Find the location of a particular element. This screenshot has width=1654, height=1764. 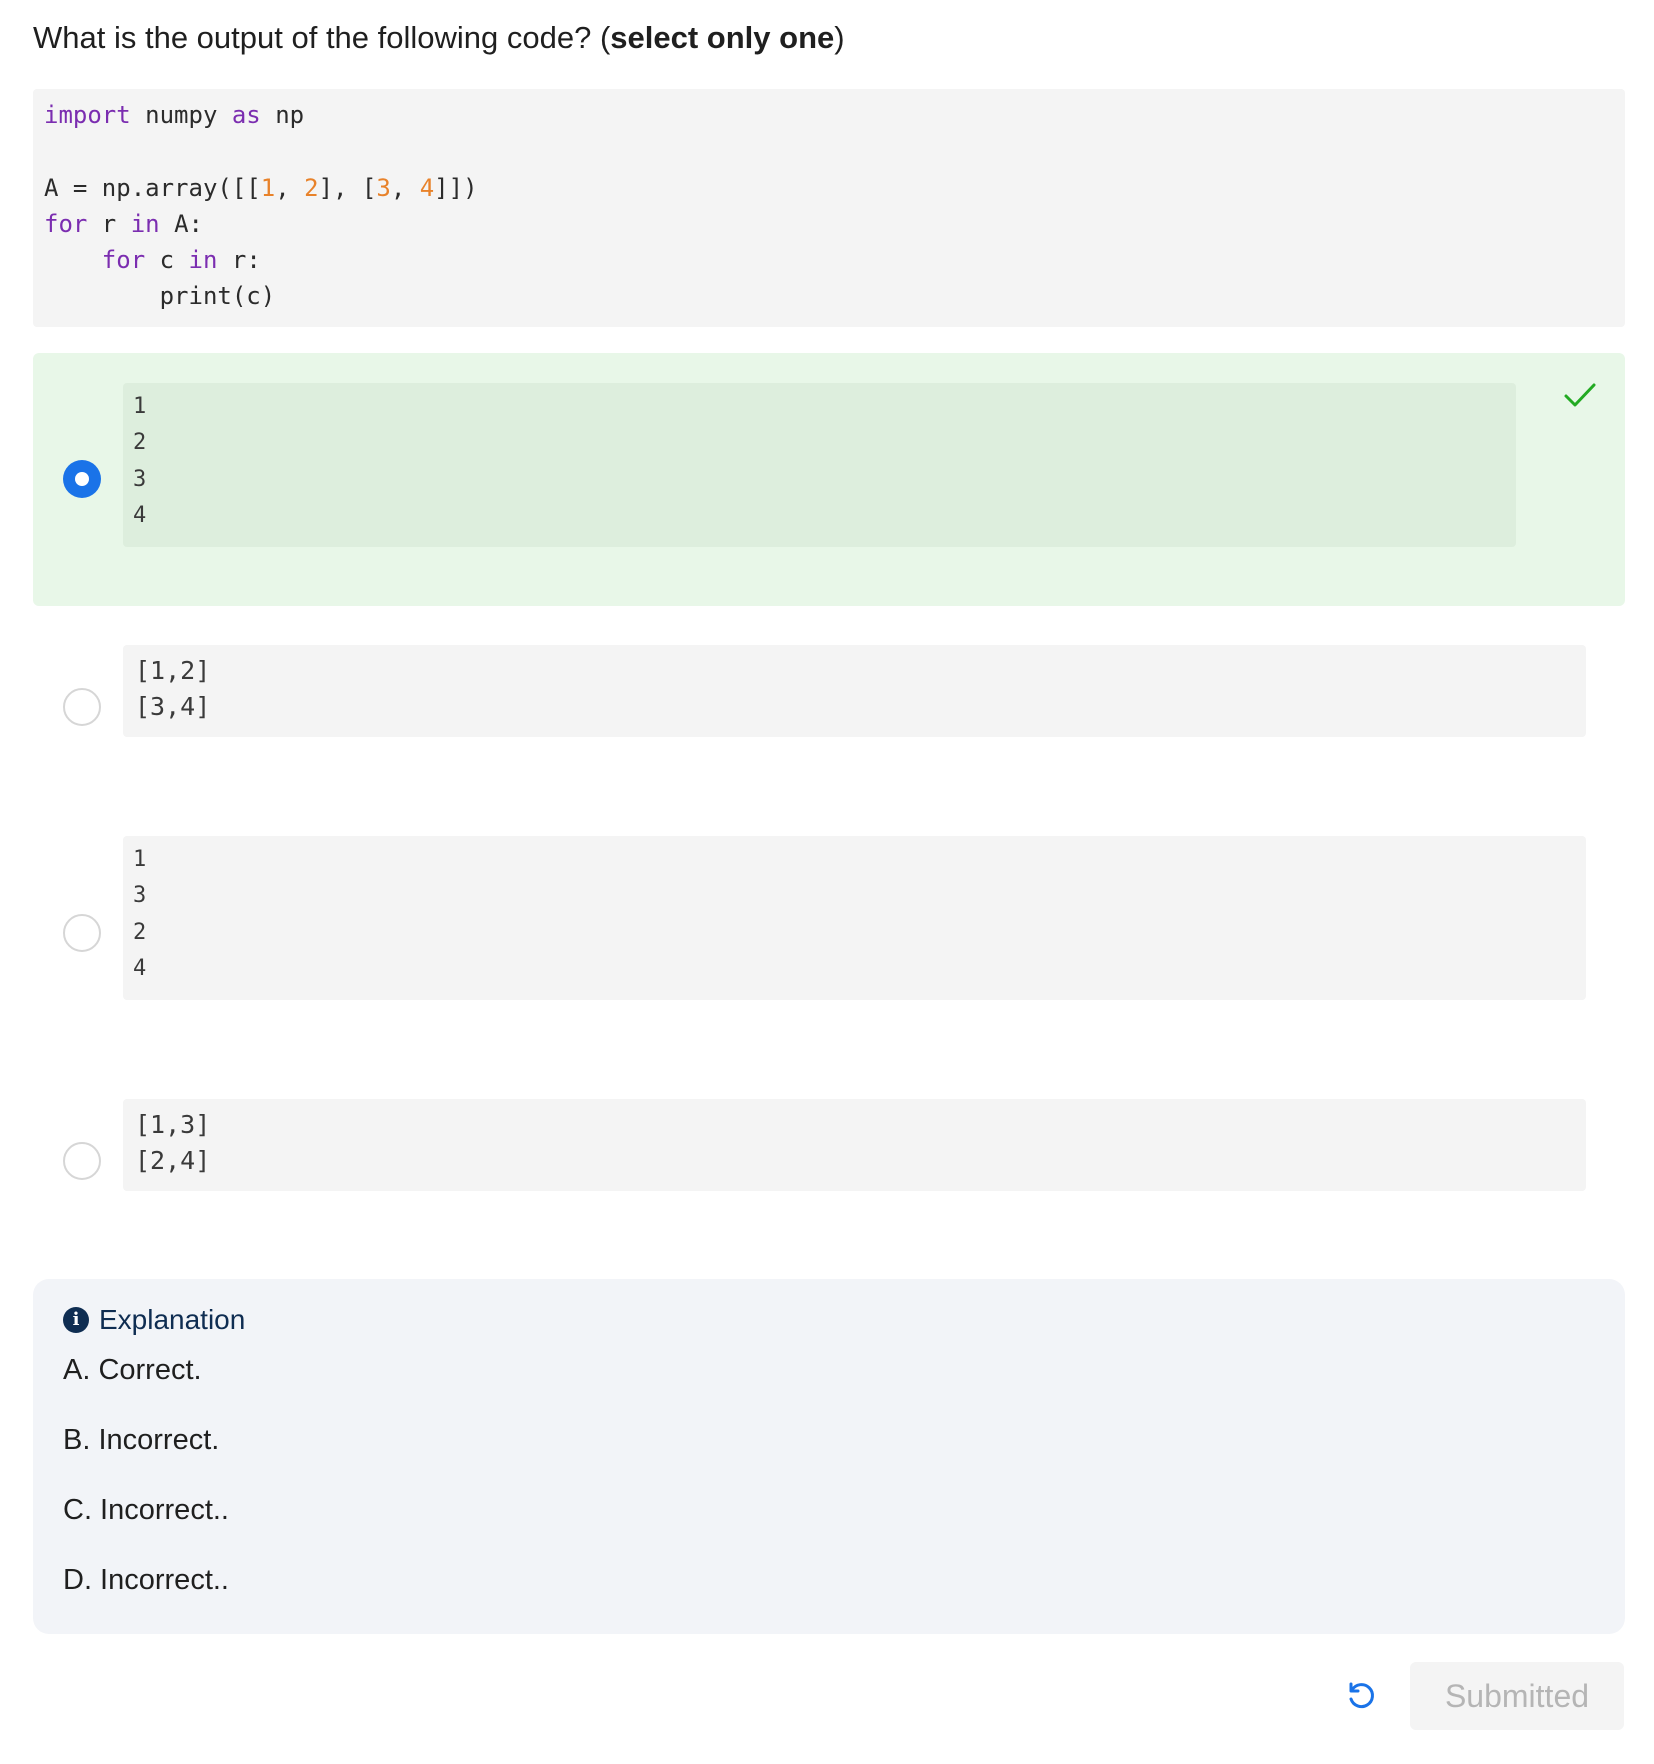

explanation-line-c: C. Incorrect.. is located at coordinates (146, 1510).